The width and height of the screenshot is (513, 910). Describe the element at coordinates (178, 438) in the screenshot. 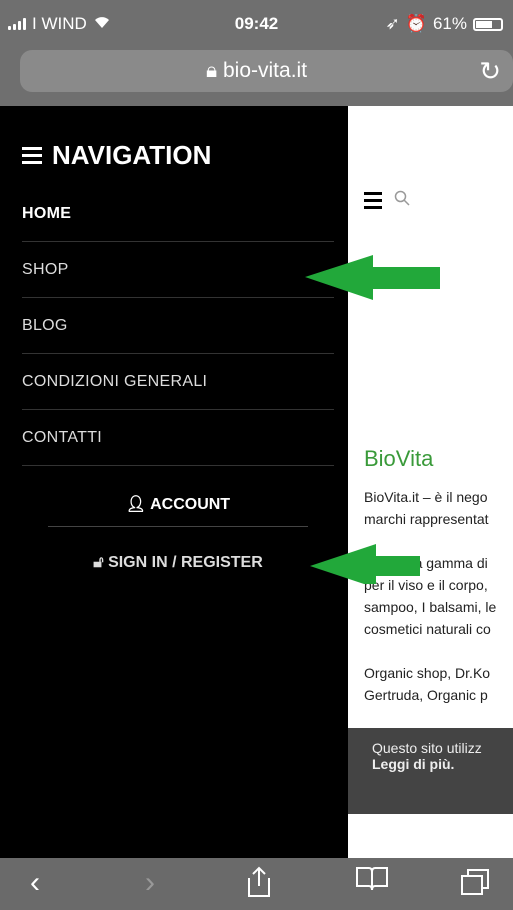

I see `nav-item-contatti: CONTATTI` at that location.